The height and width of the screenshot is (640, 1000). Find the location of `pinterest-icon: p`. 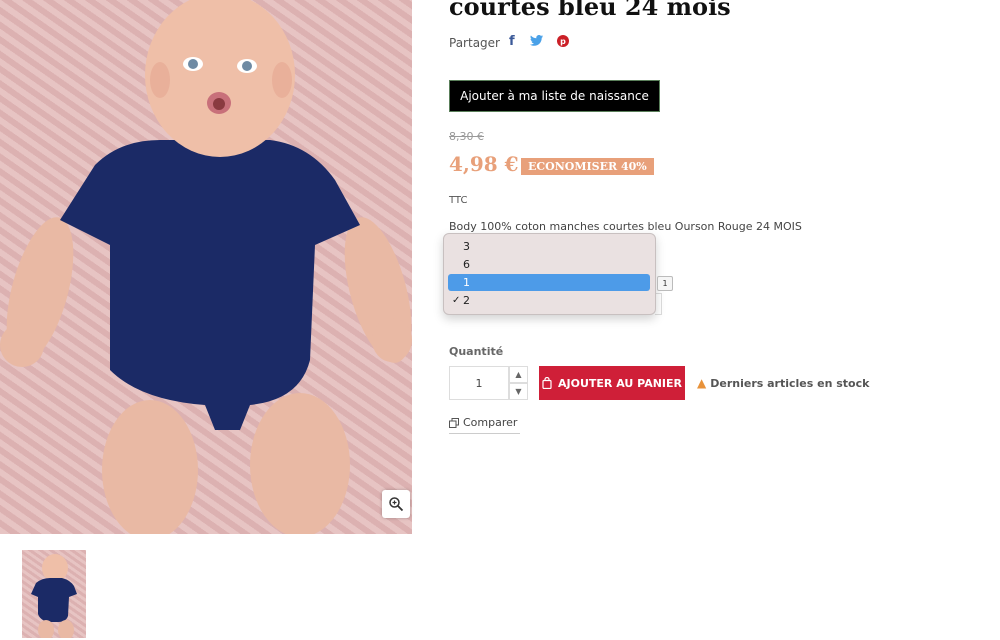

pinterest-icon: p is located at coordinates (563, 43).